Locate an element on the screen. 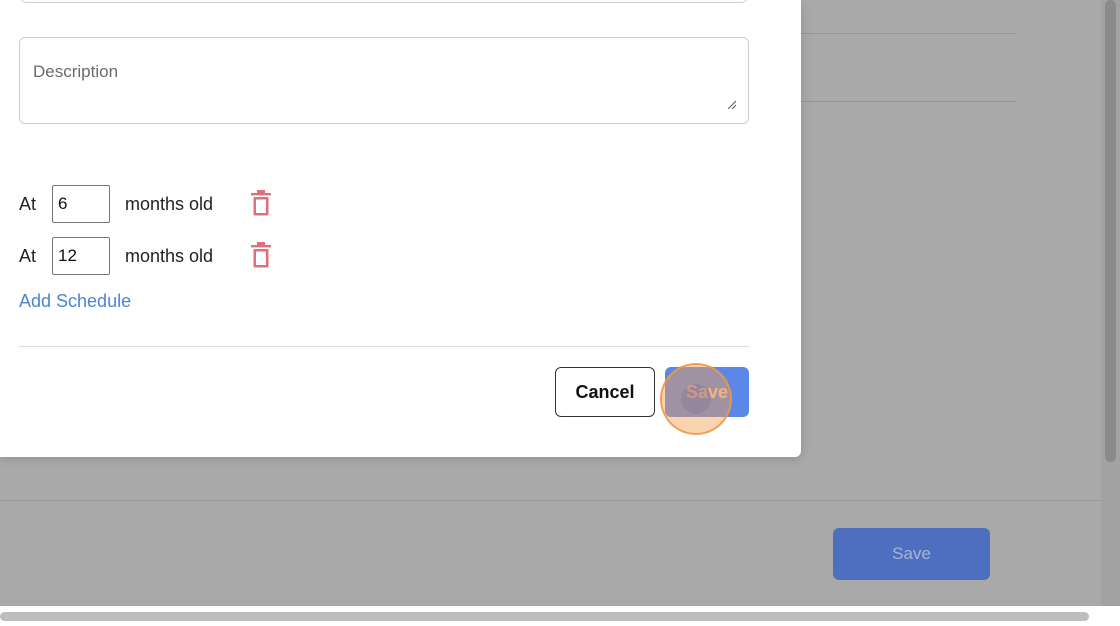 This screenshot has width=1120, height=626. horizontal-scrollbar-thumb is located at coordinates (544, 616).